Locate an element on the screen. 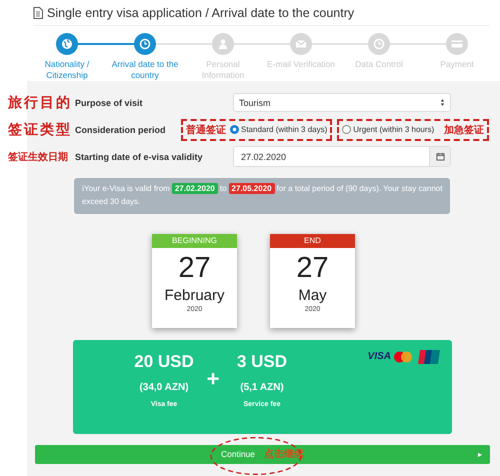  annotation-note: 签证类型 is located at coordinates (40, 129).